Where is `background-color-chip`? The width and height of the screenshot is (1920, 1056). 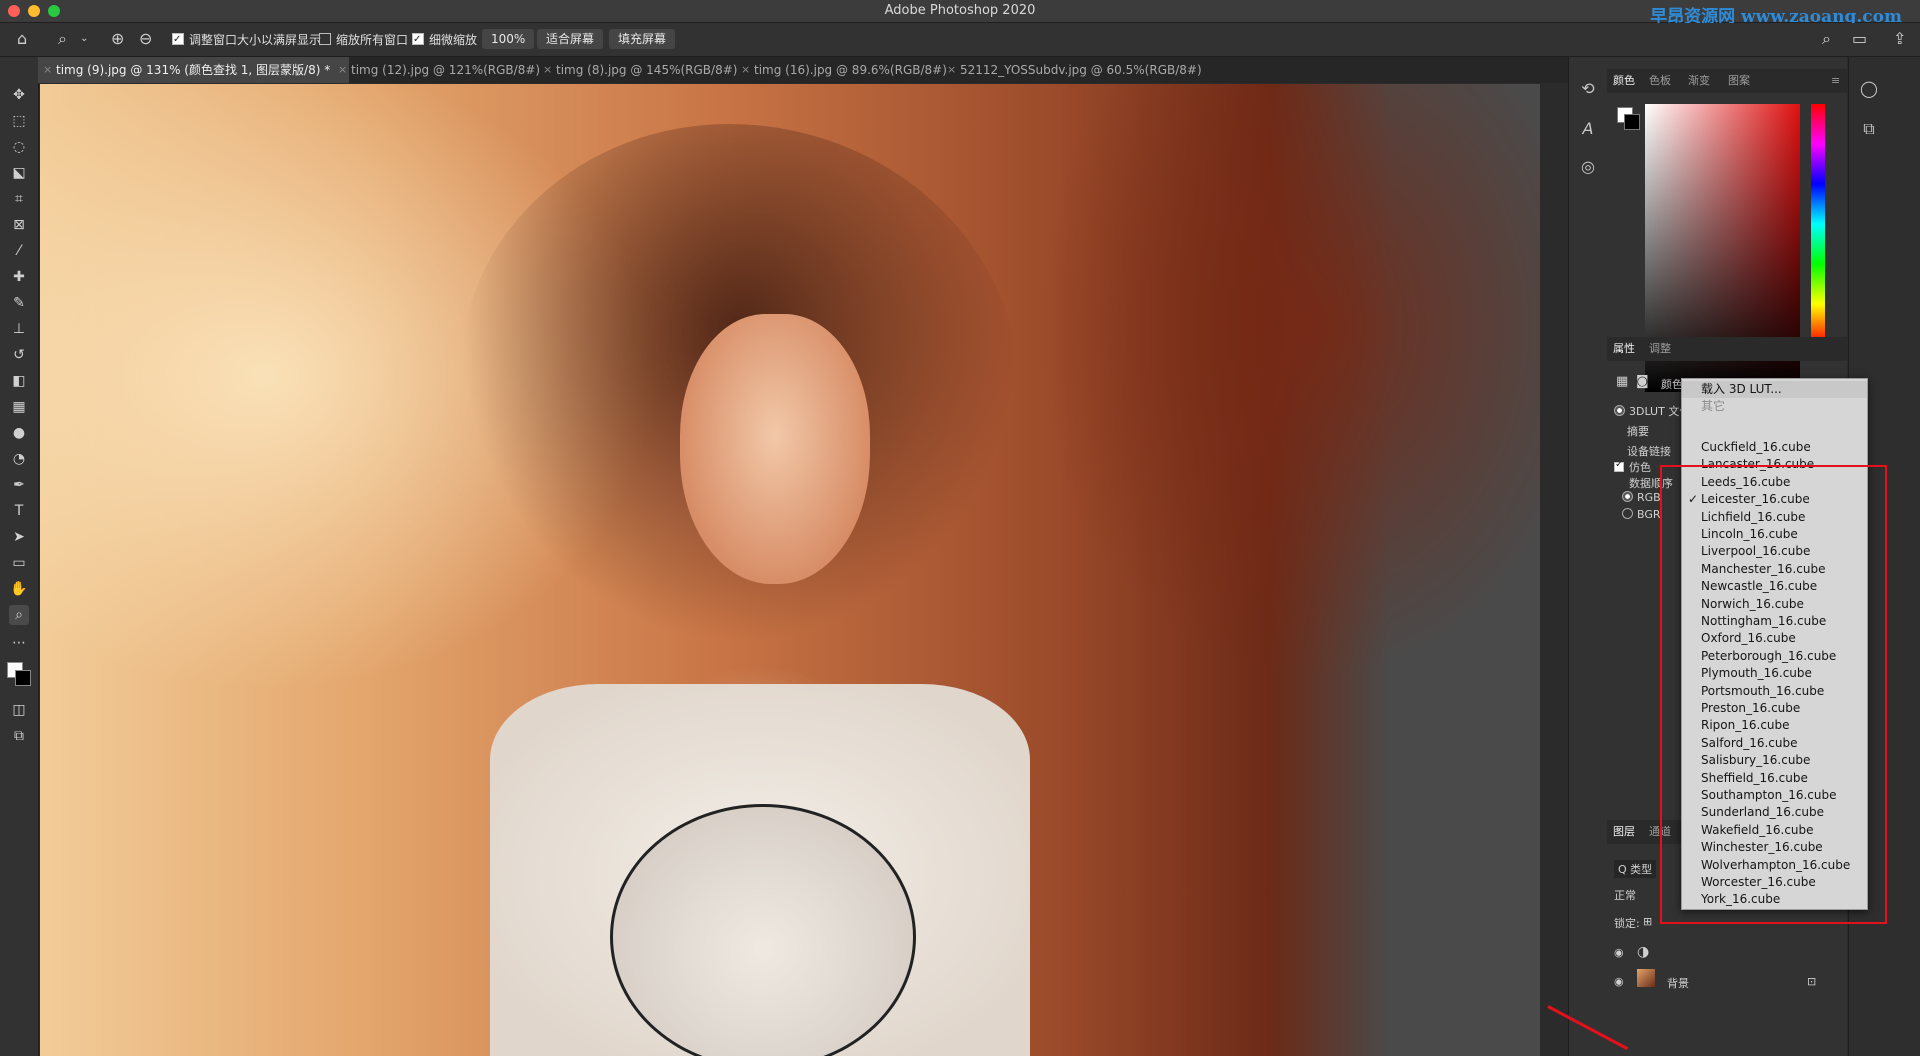 background-color-chip is located at coordinates (1632, 122).